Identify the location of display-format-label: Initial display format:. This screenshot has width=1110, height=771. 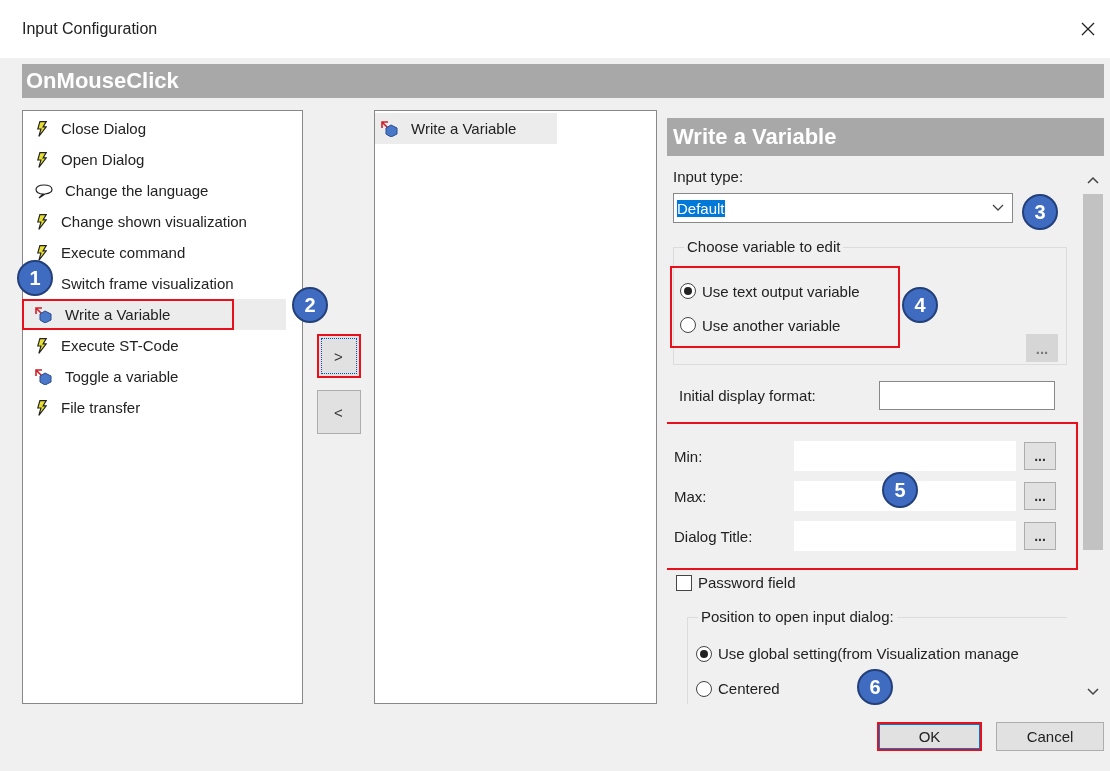
(747, 395).